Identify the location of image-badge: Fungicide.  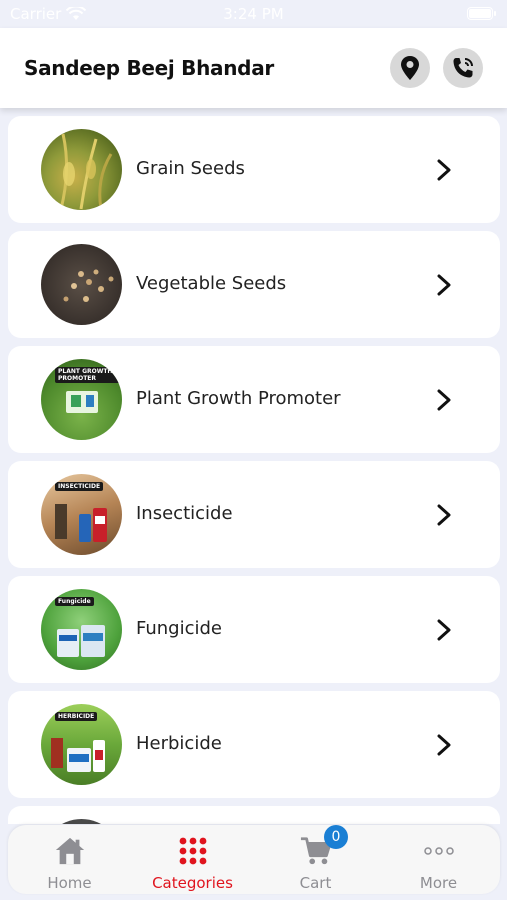
(74, 601).